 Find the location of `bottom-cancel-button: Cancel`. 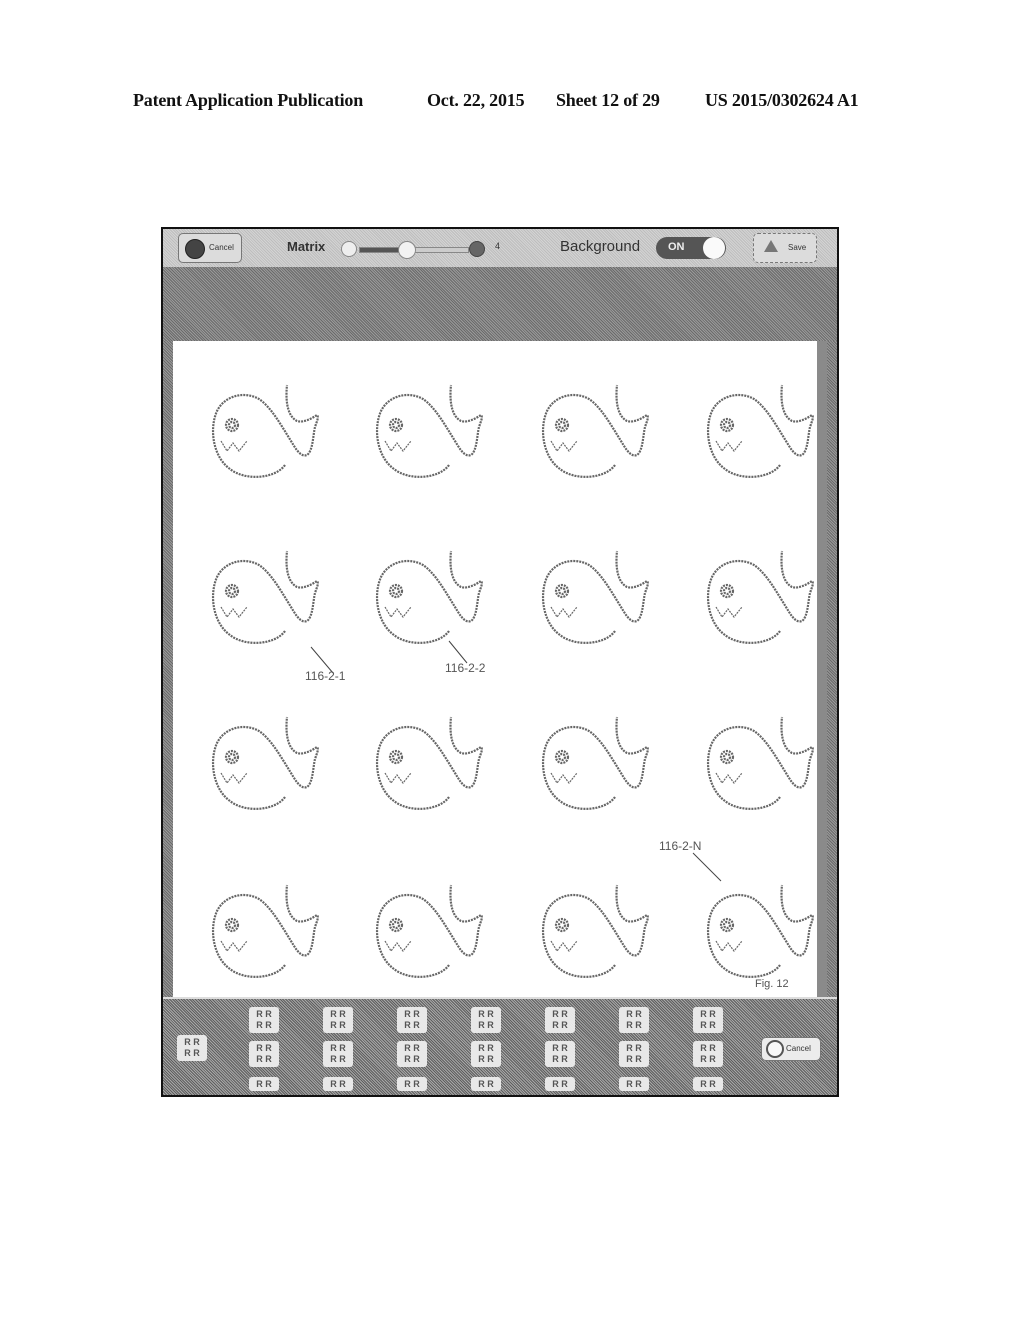

bottom-cancel-button: Cancel is located at coordinates (791, 1049).